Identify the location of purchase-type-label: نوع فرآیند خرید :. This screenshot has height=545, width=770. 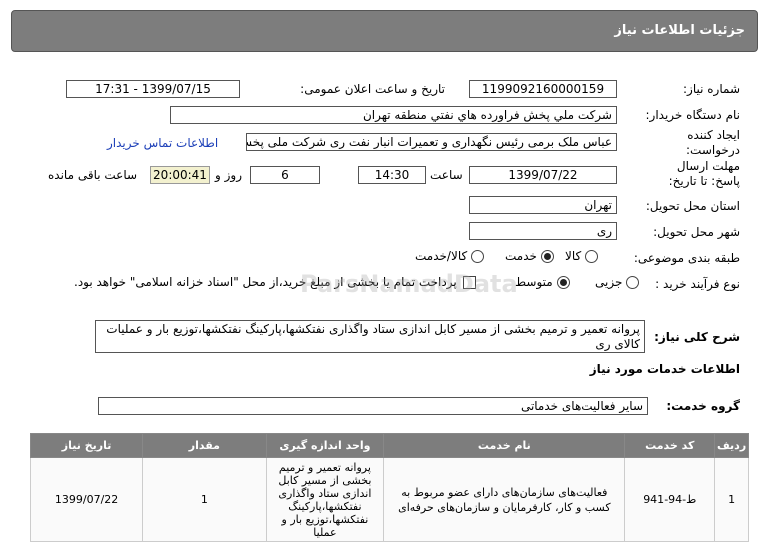
(697, 284).